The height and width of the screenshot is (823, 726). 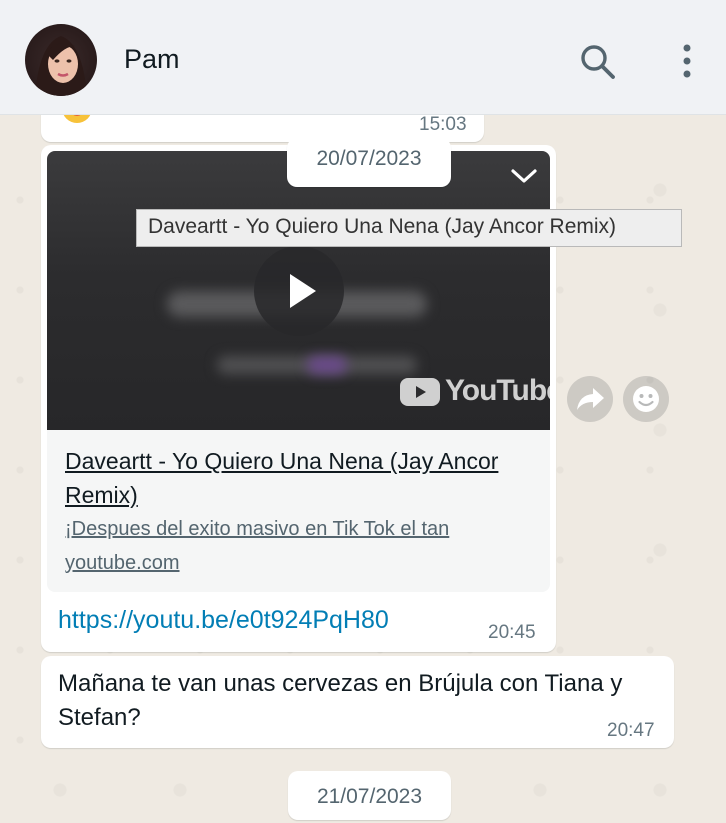 I want to click on chevron-down-icon, so click(x=524, y=176).